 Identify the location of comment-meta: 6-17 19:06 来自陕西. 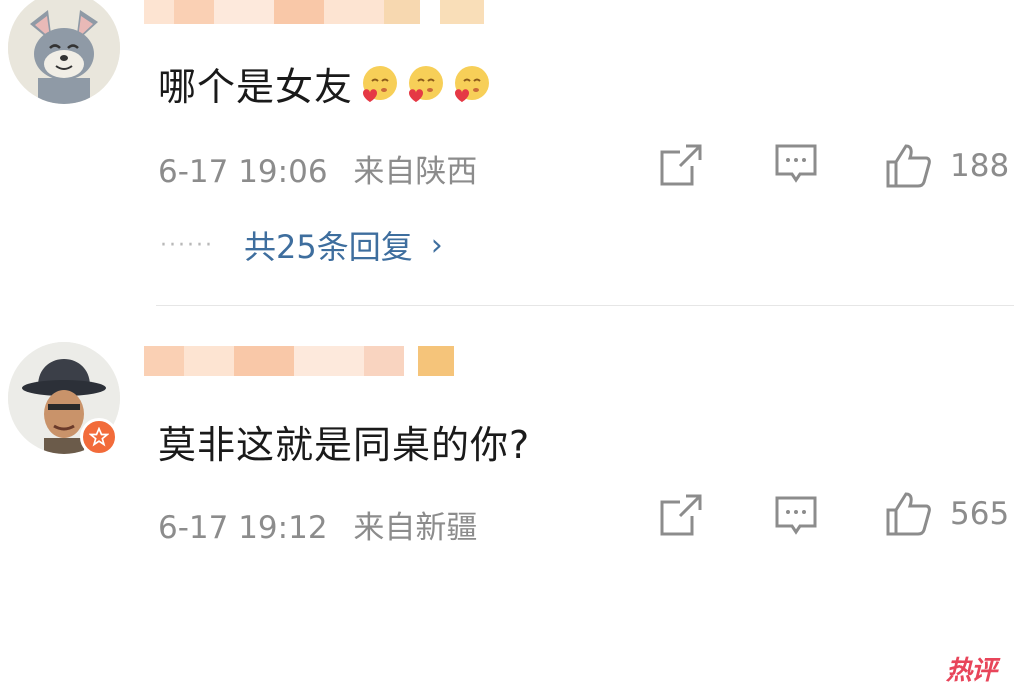
(317, 168).